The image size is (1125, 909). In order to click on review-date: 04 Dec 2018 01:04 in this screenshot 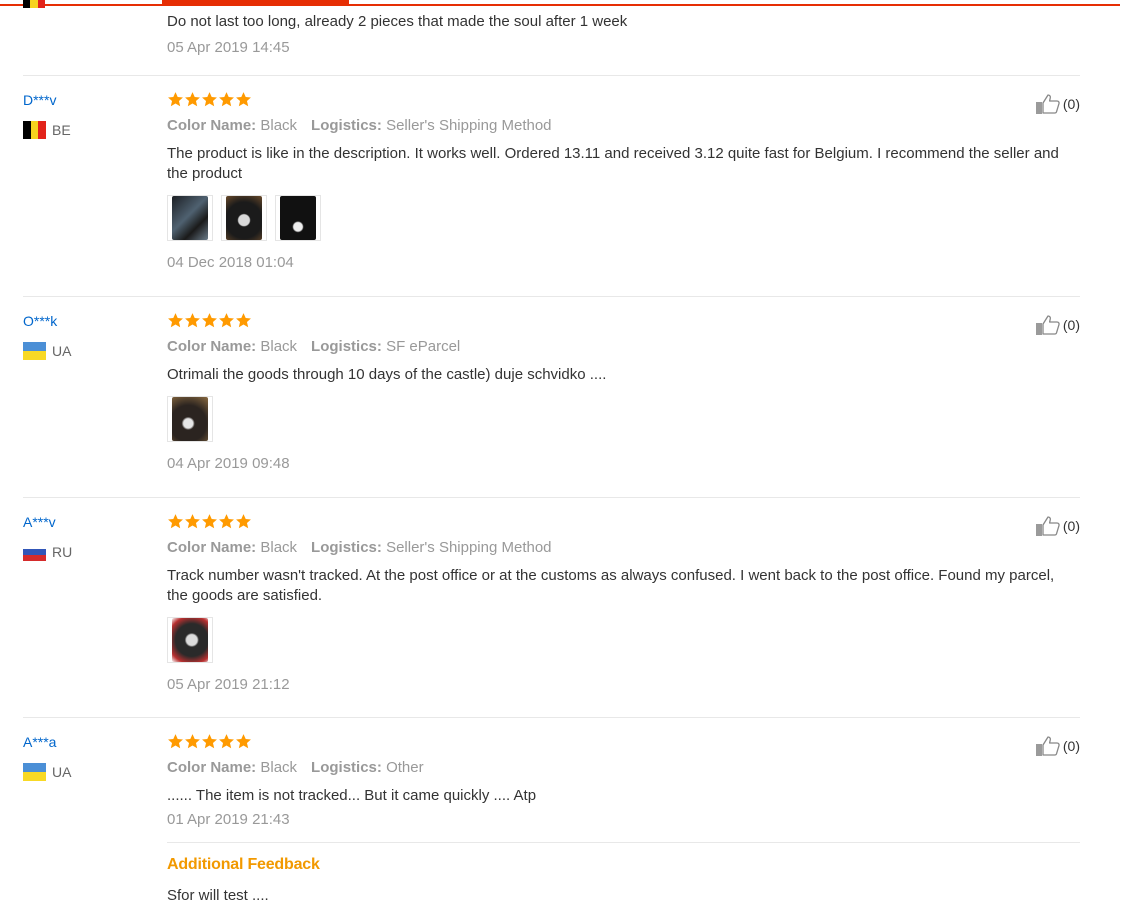, I will do `click(230, 262)`.